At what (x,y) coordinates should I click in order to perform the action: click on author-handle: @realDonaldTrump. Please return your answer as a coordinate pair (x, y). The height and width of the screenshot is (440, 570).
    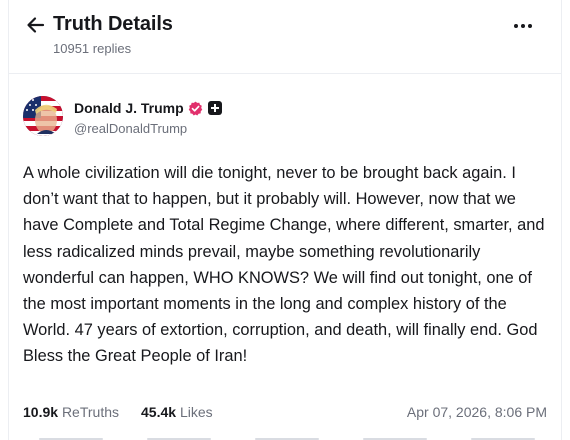
    Looking at the image, I should click on (130, 128).